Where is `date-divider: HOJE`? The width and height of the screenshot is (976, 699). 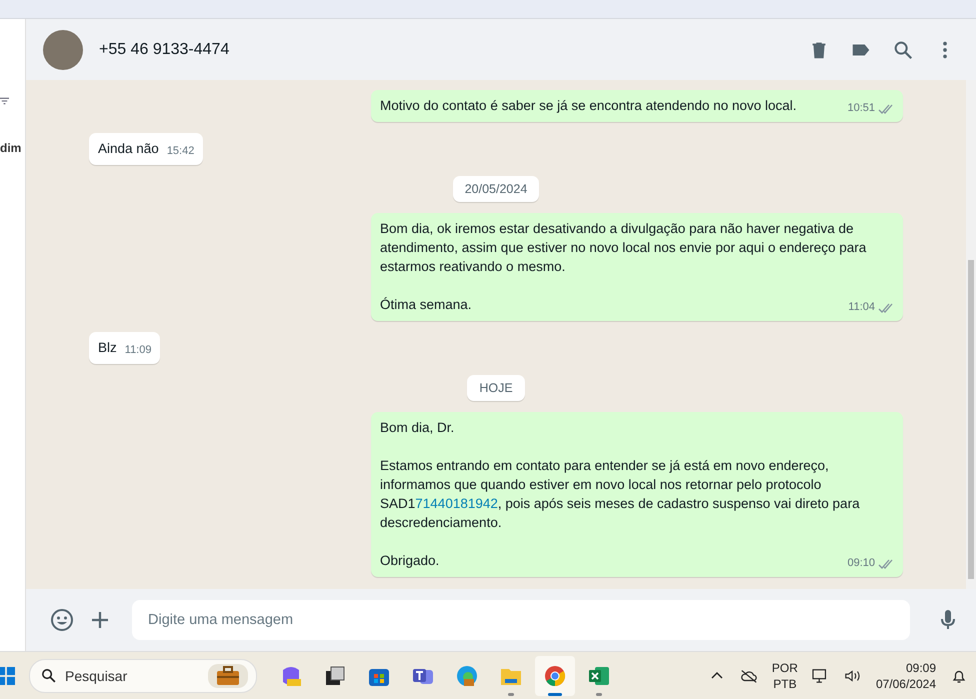
date-divider: HOJE is located at coordinates (496, 388).